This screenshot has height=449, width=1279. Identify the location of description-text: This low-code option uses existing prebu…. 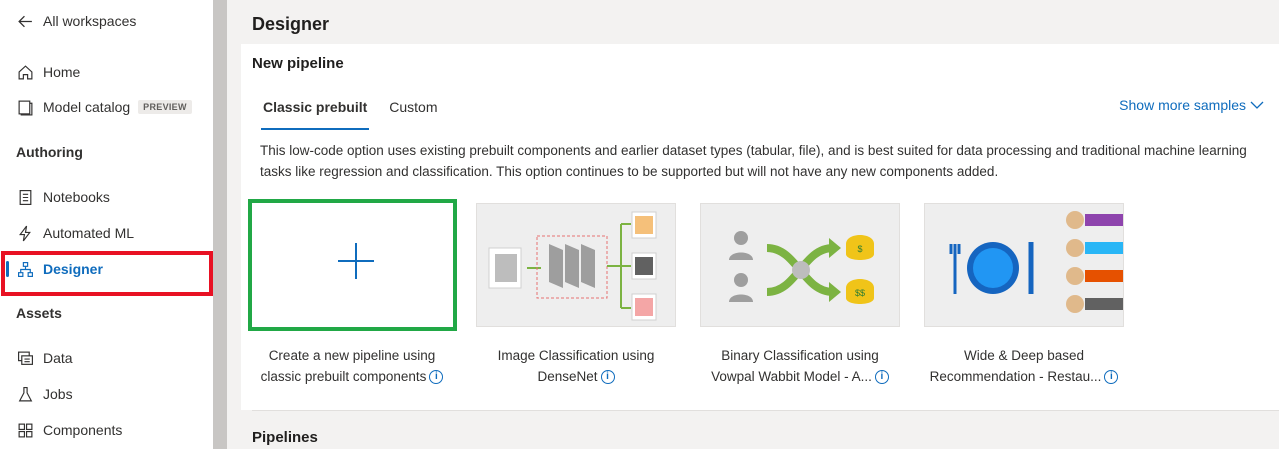
(753, 161).